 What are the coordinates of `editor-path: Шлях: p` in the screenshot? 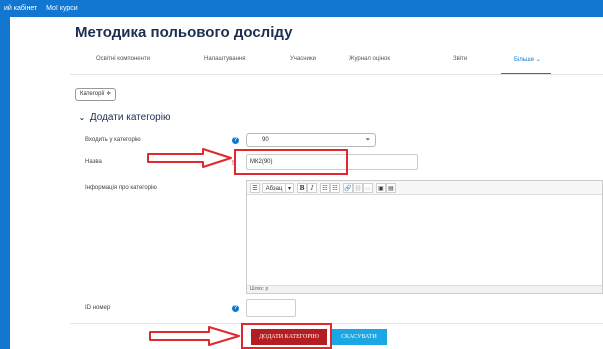 It's located at (424, 289).